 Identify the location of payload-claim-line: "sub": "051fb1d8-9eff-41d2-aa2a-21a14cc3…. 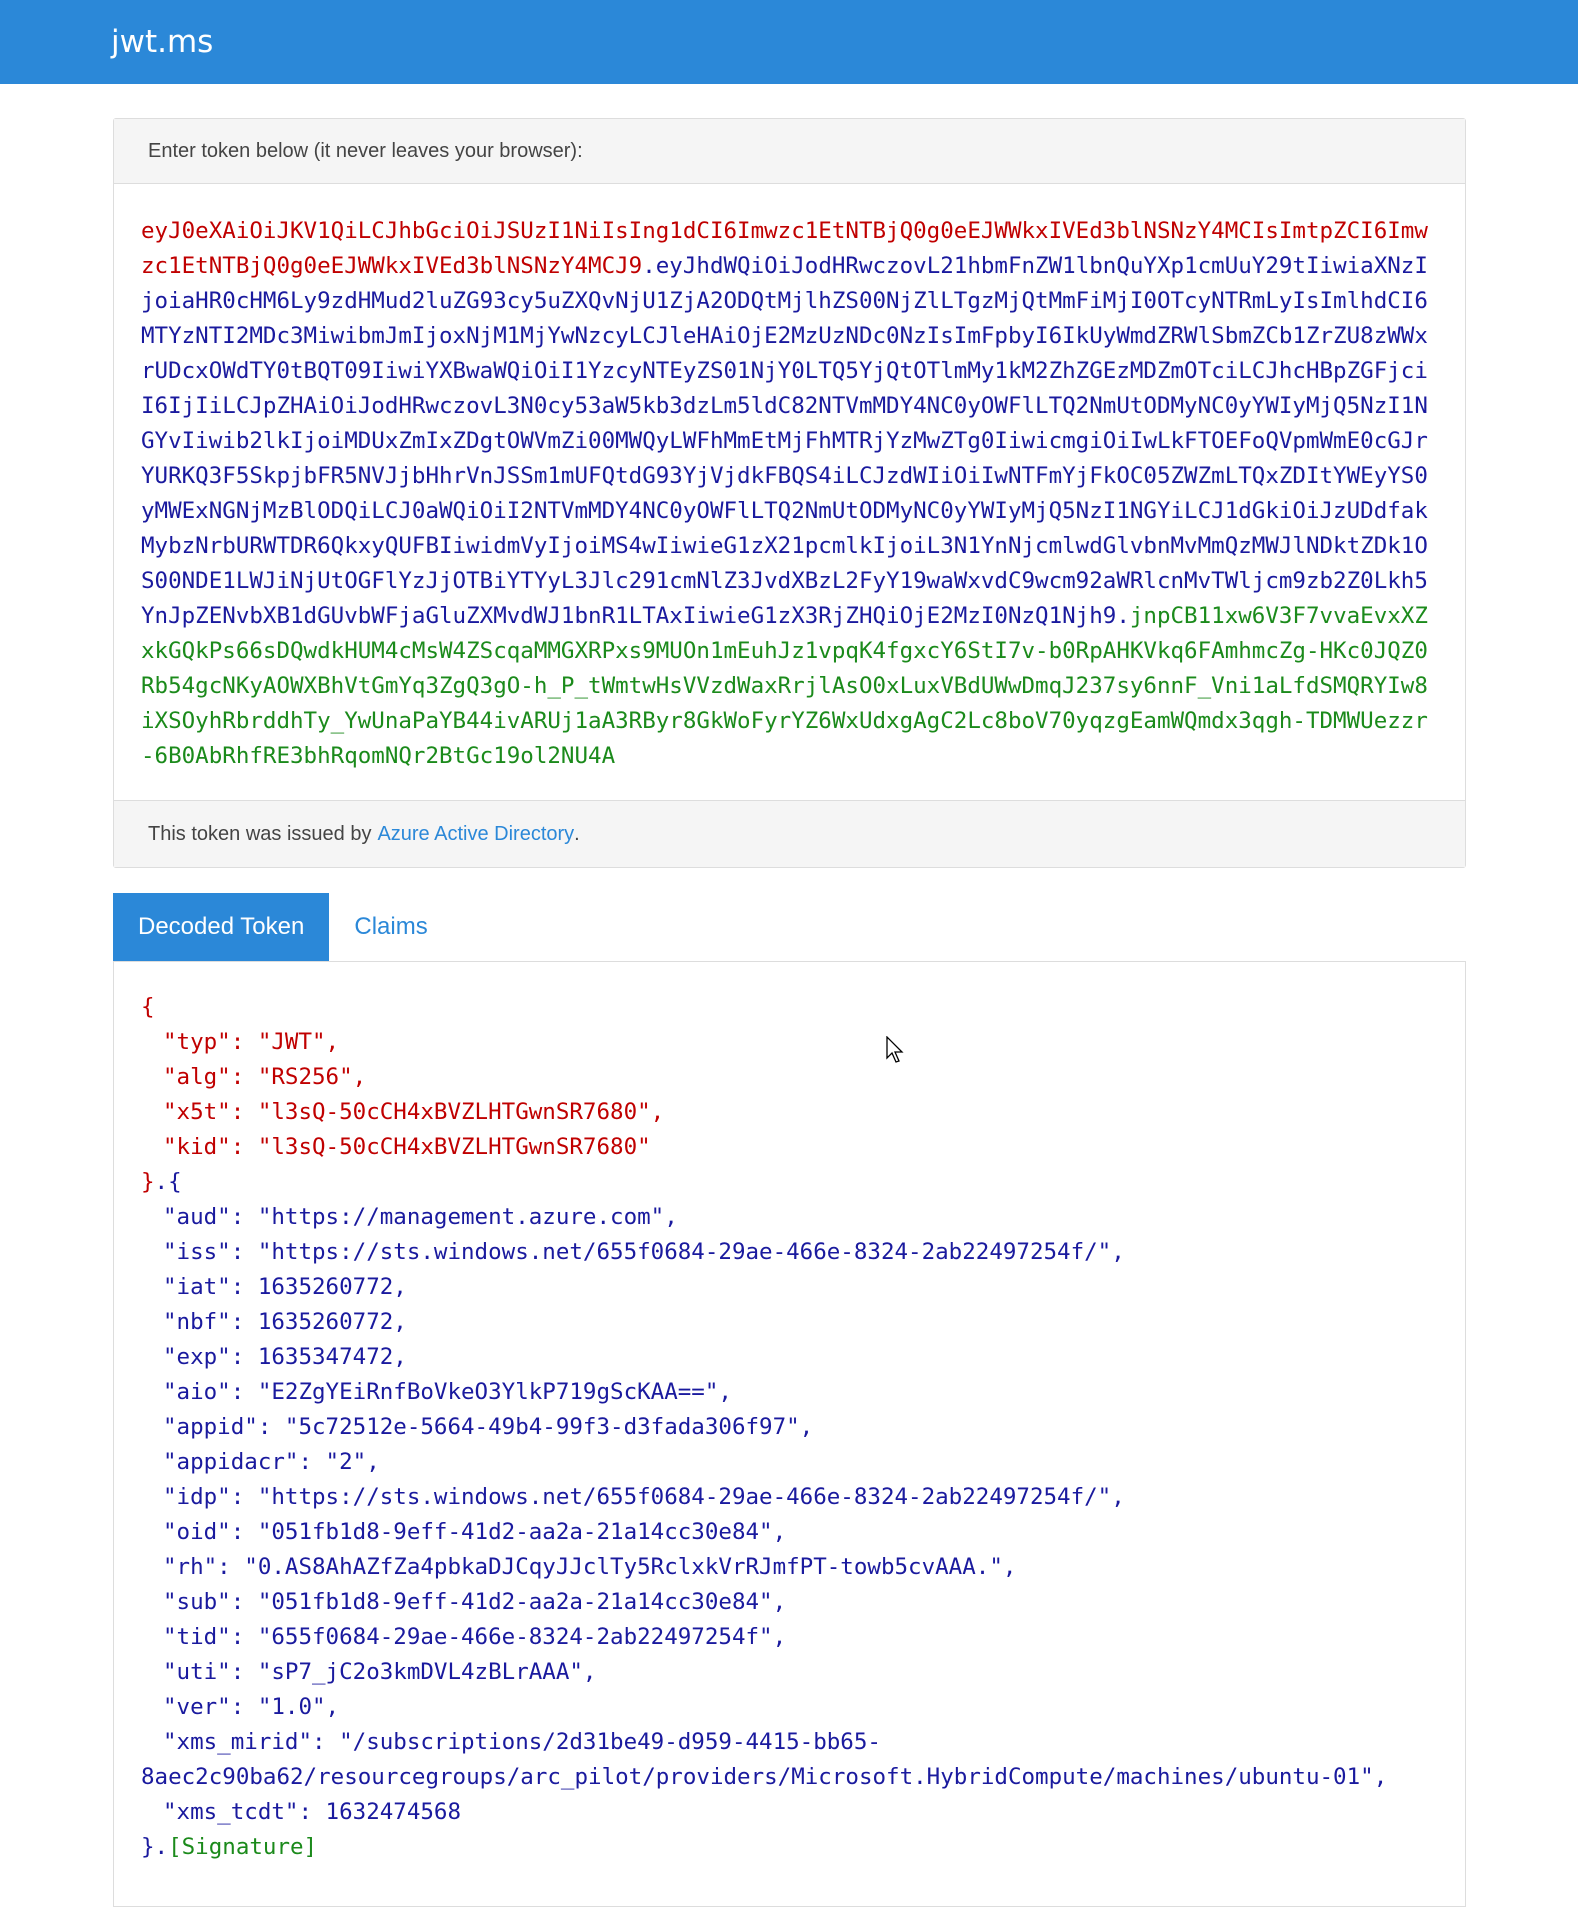
(475, 1602).